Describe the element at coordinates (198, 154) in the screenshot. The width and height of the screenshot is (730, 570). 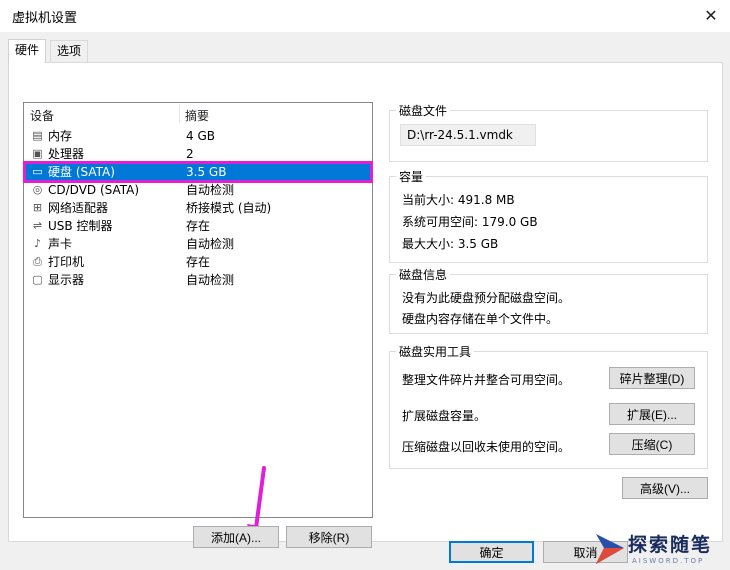
I see `device-row-processor: ▣ 处理器 2` at that location.